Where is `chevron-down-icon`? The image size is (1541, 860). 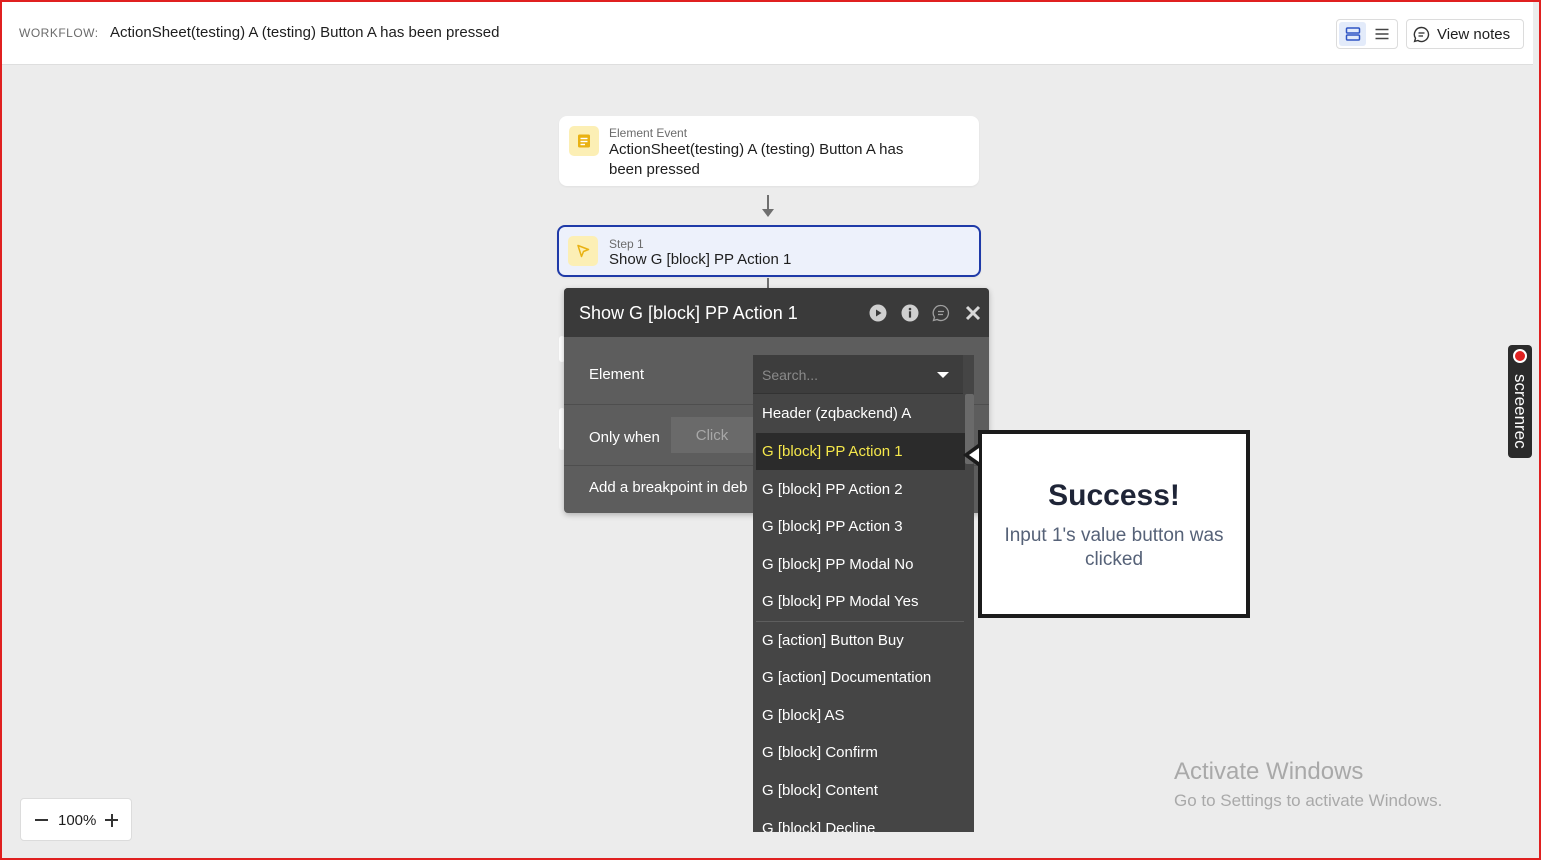 chevron-down-icon is located at coordinates (943, 375).